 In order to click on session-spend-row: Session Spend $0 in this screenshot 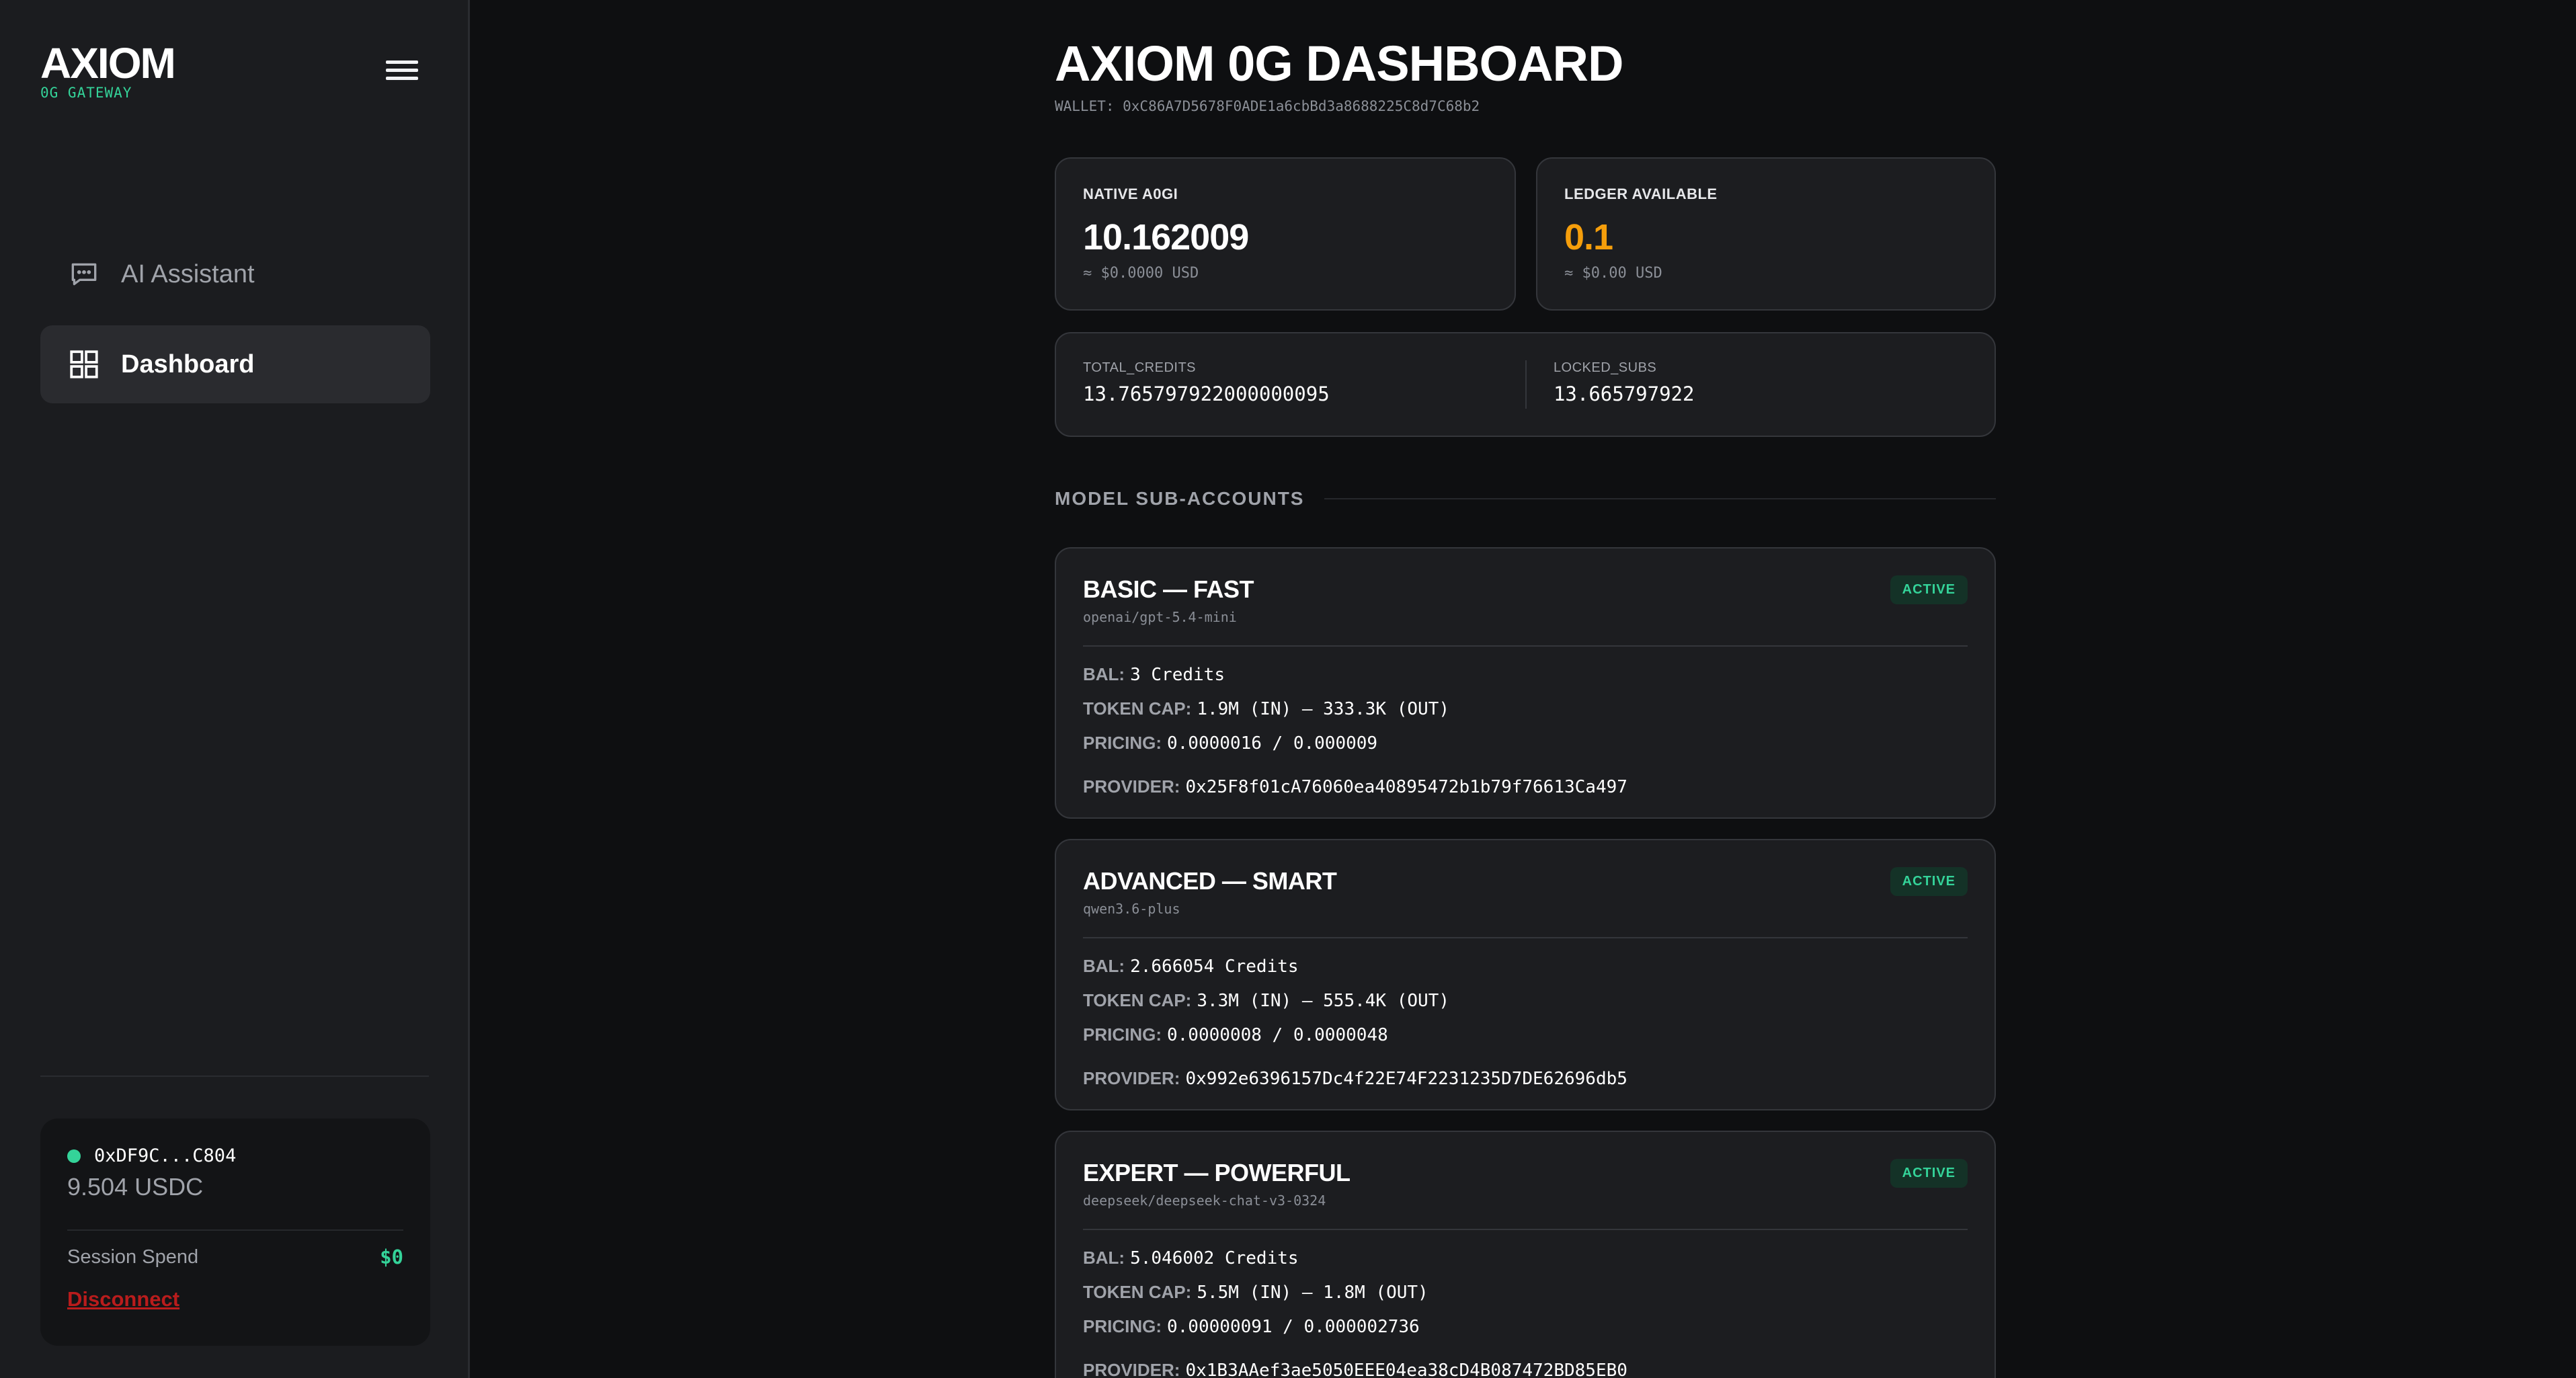, I will do `click(235, 1257)`.